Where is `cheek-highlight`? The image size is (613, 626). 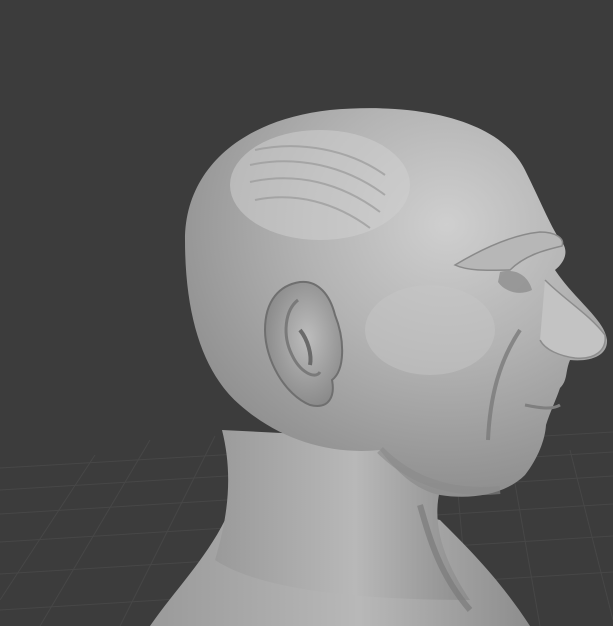 cheek-highlight is located at coordinates (430, 330).